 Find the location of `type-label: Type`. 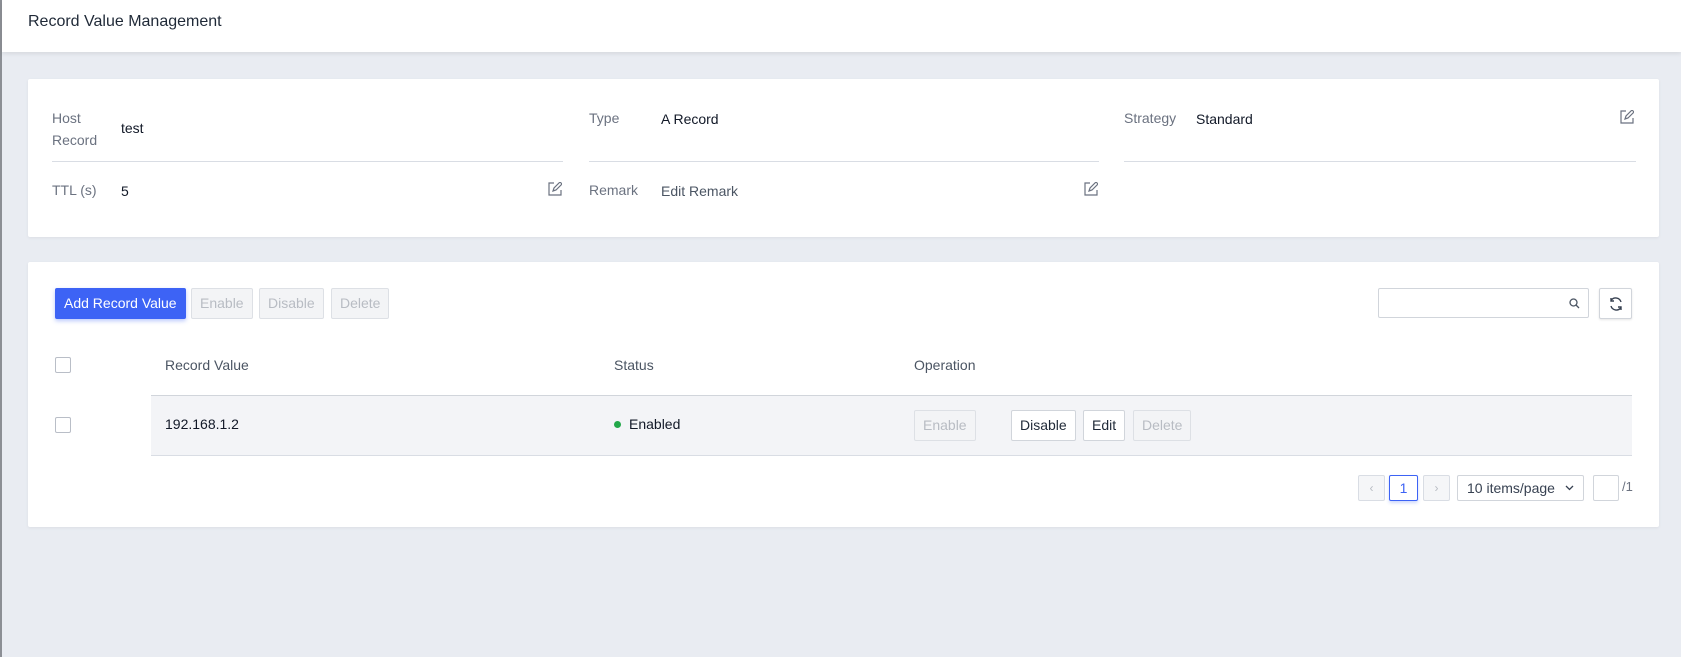

type-label: Type is located at coordinates (604, 118).